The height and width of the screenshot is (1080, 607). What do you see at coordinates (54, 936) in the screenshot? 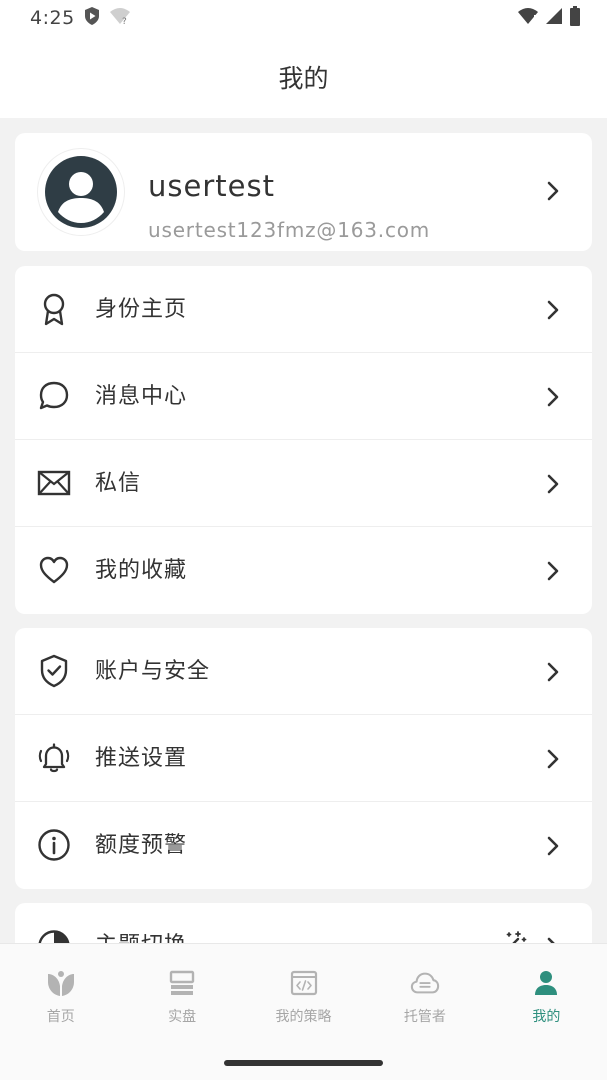
I see `theme-icon` at bounding box center [54, 936].